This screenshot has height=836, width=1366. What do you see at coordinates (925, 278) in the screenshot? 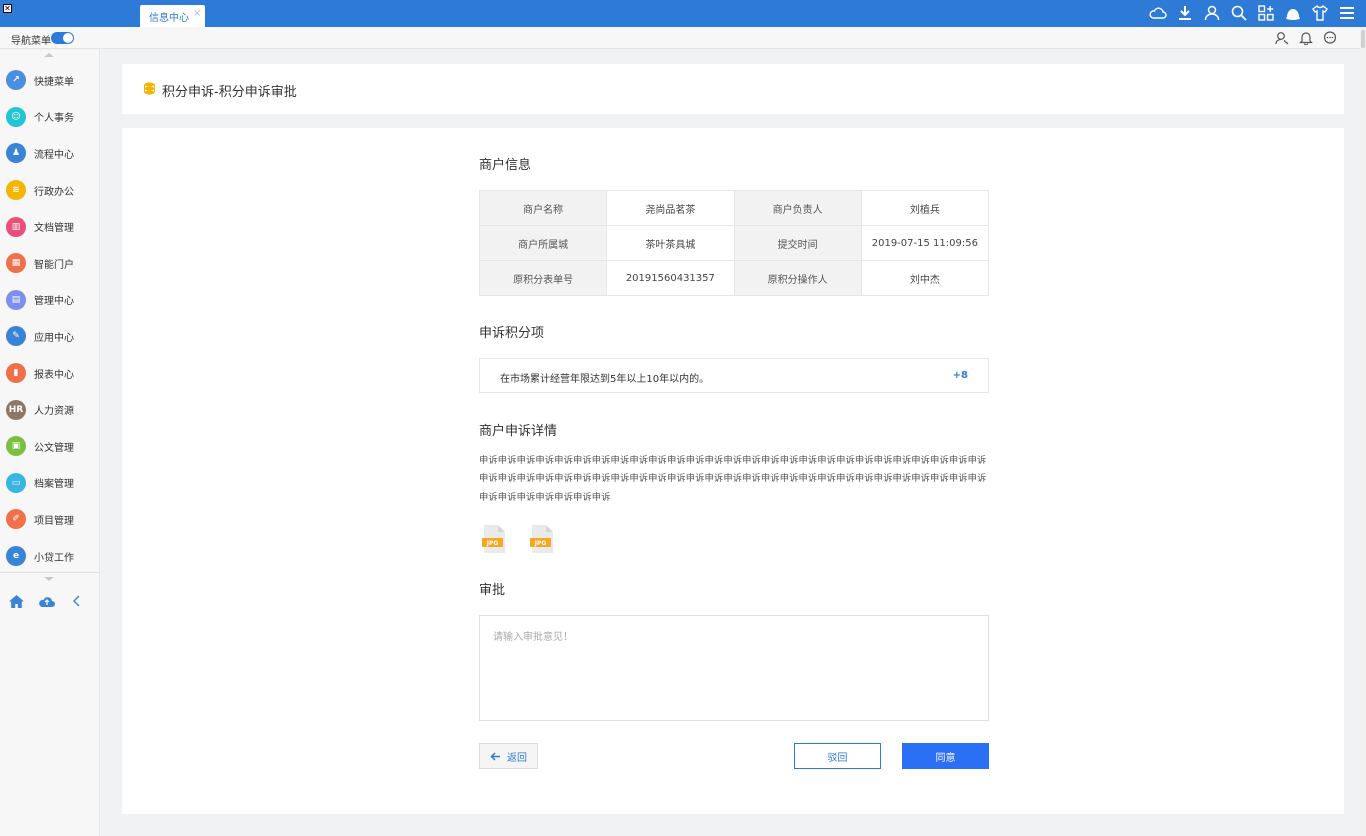
I see `table-value-cell: 刘中杰` at bounding box center [925, 278].